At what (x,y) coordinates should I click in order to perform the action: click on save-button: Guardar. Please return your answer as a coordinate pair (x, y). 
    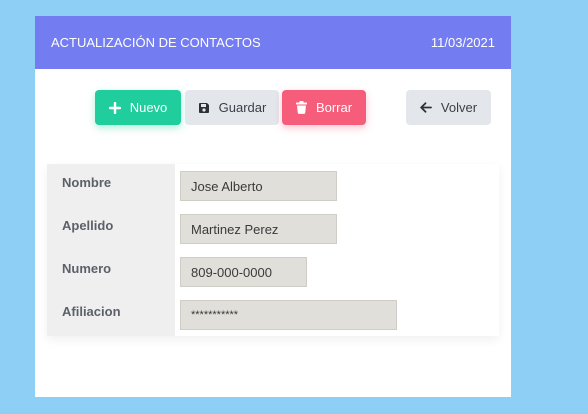
    Looking at the image, I should click on (232, 107).